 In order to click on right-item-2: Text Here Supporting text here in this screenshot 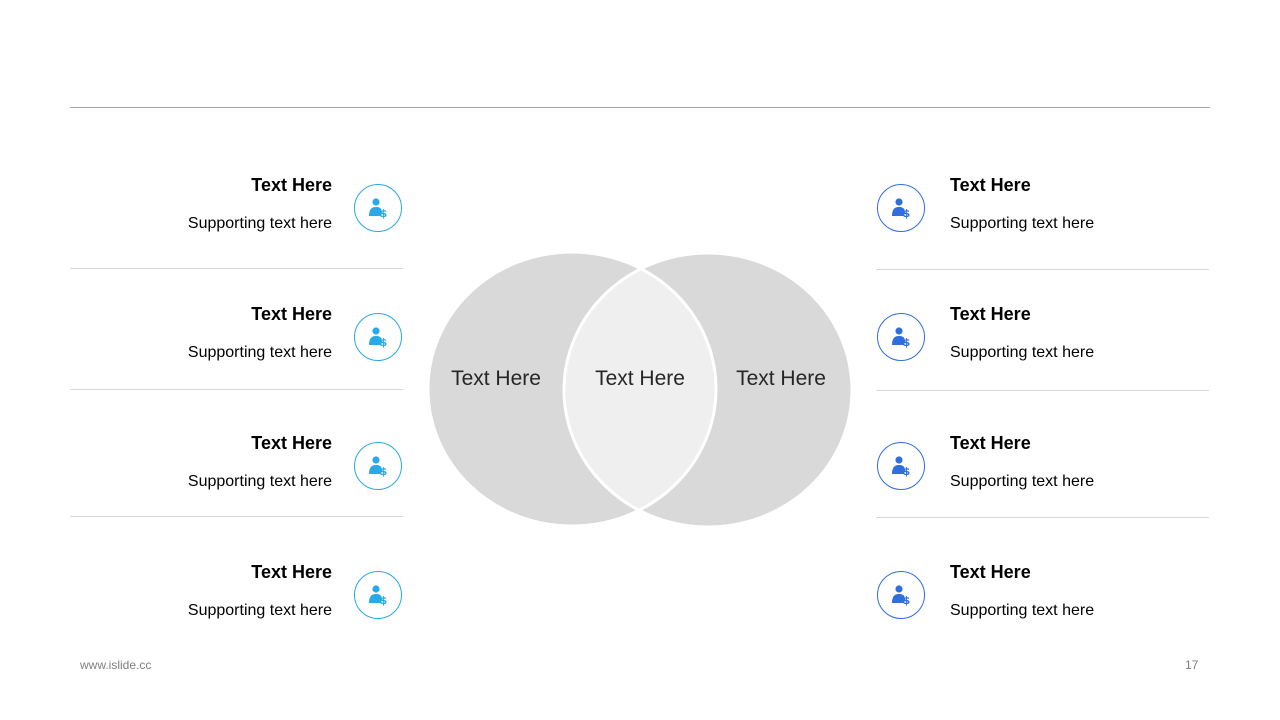, I will do `click(1030, 333)`.